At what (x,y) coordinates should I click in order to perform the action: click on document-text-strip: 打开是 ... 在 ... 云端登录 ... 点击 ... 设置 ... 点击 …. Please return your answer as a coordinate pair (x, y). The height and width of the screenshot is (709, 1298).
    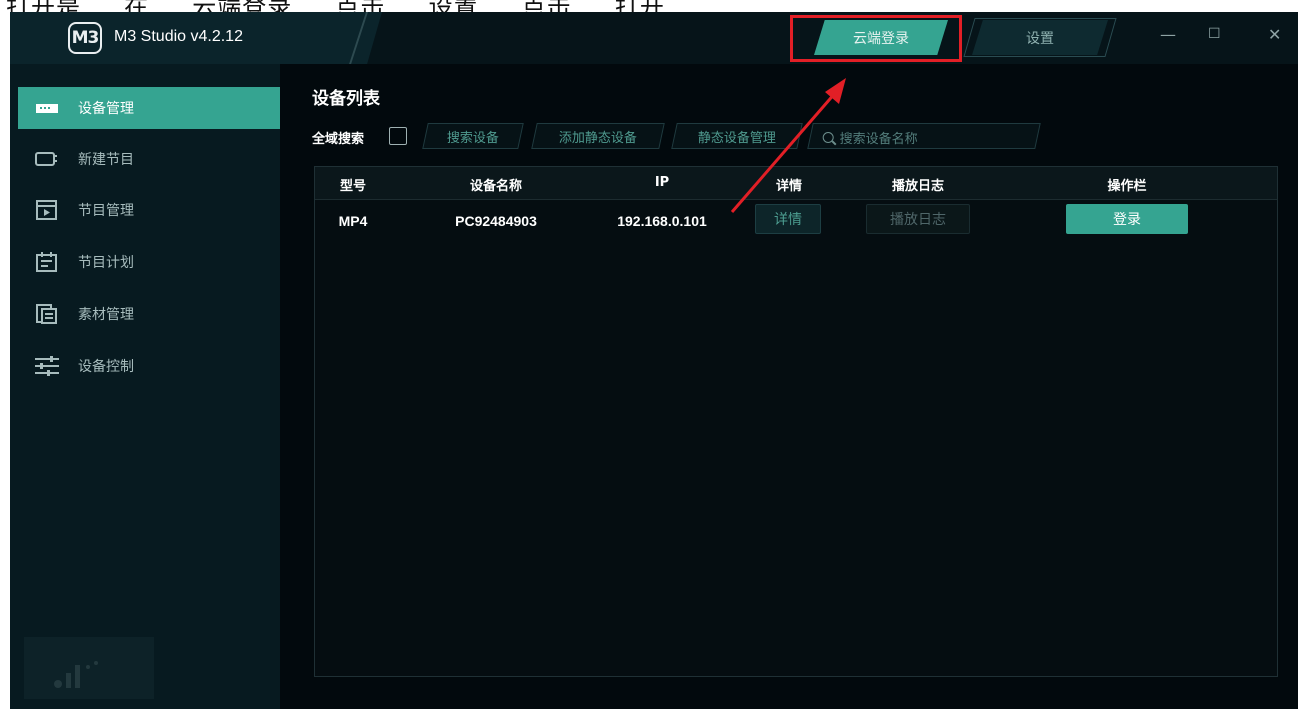
    Looking at the image, I should click on (649, 6).